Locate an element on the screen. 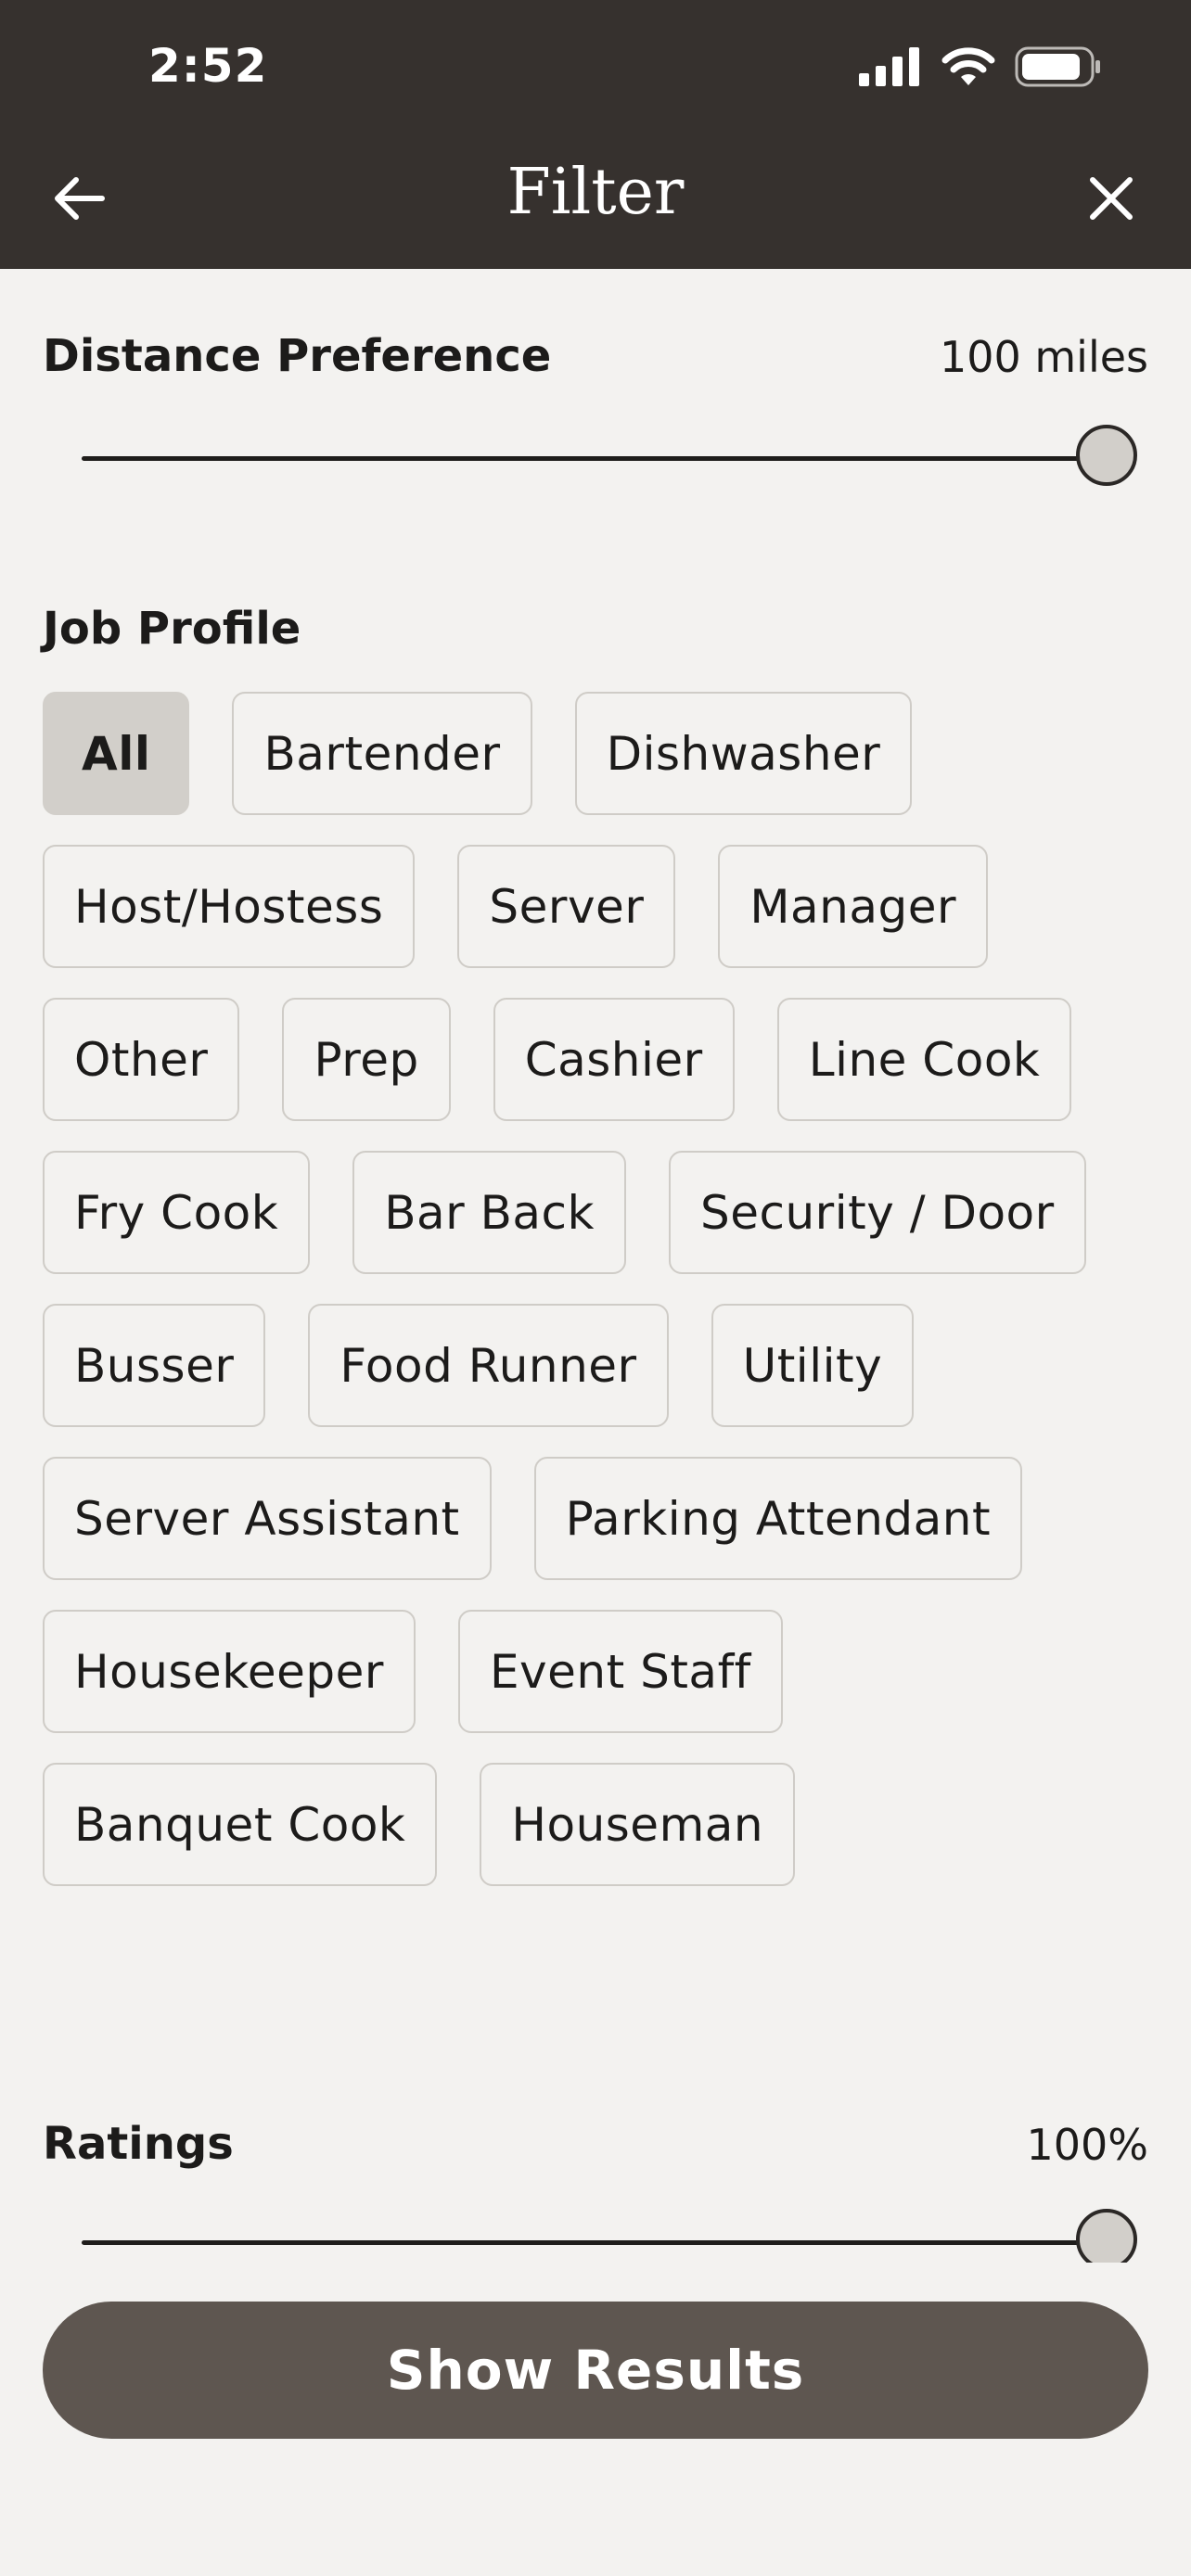 This screenshot has height=2576, width=1191. nav-header: 2:52 Filter is located at coordinates (595, 134).